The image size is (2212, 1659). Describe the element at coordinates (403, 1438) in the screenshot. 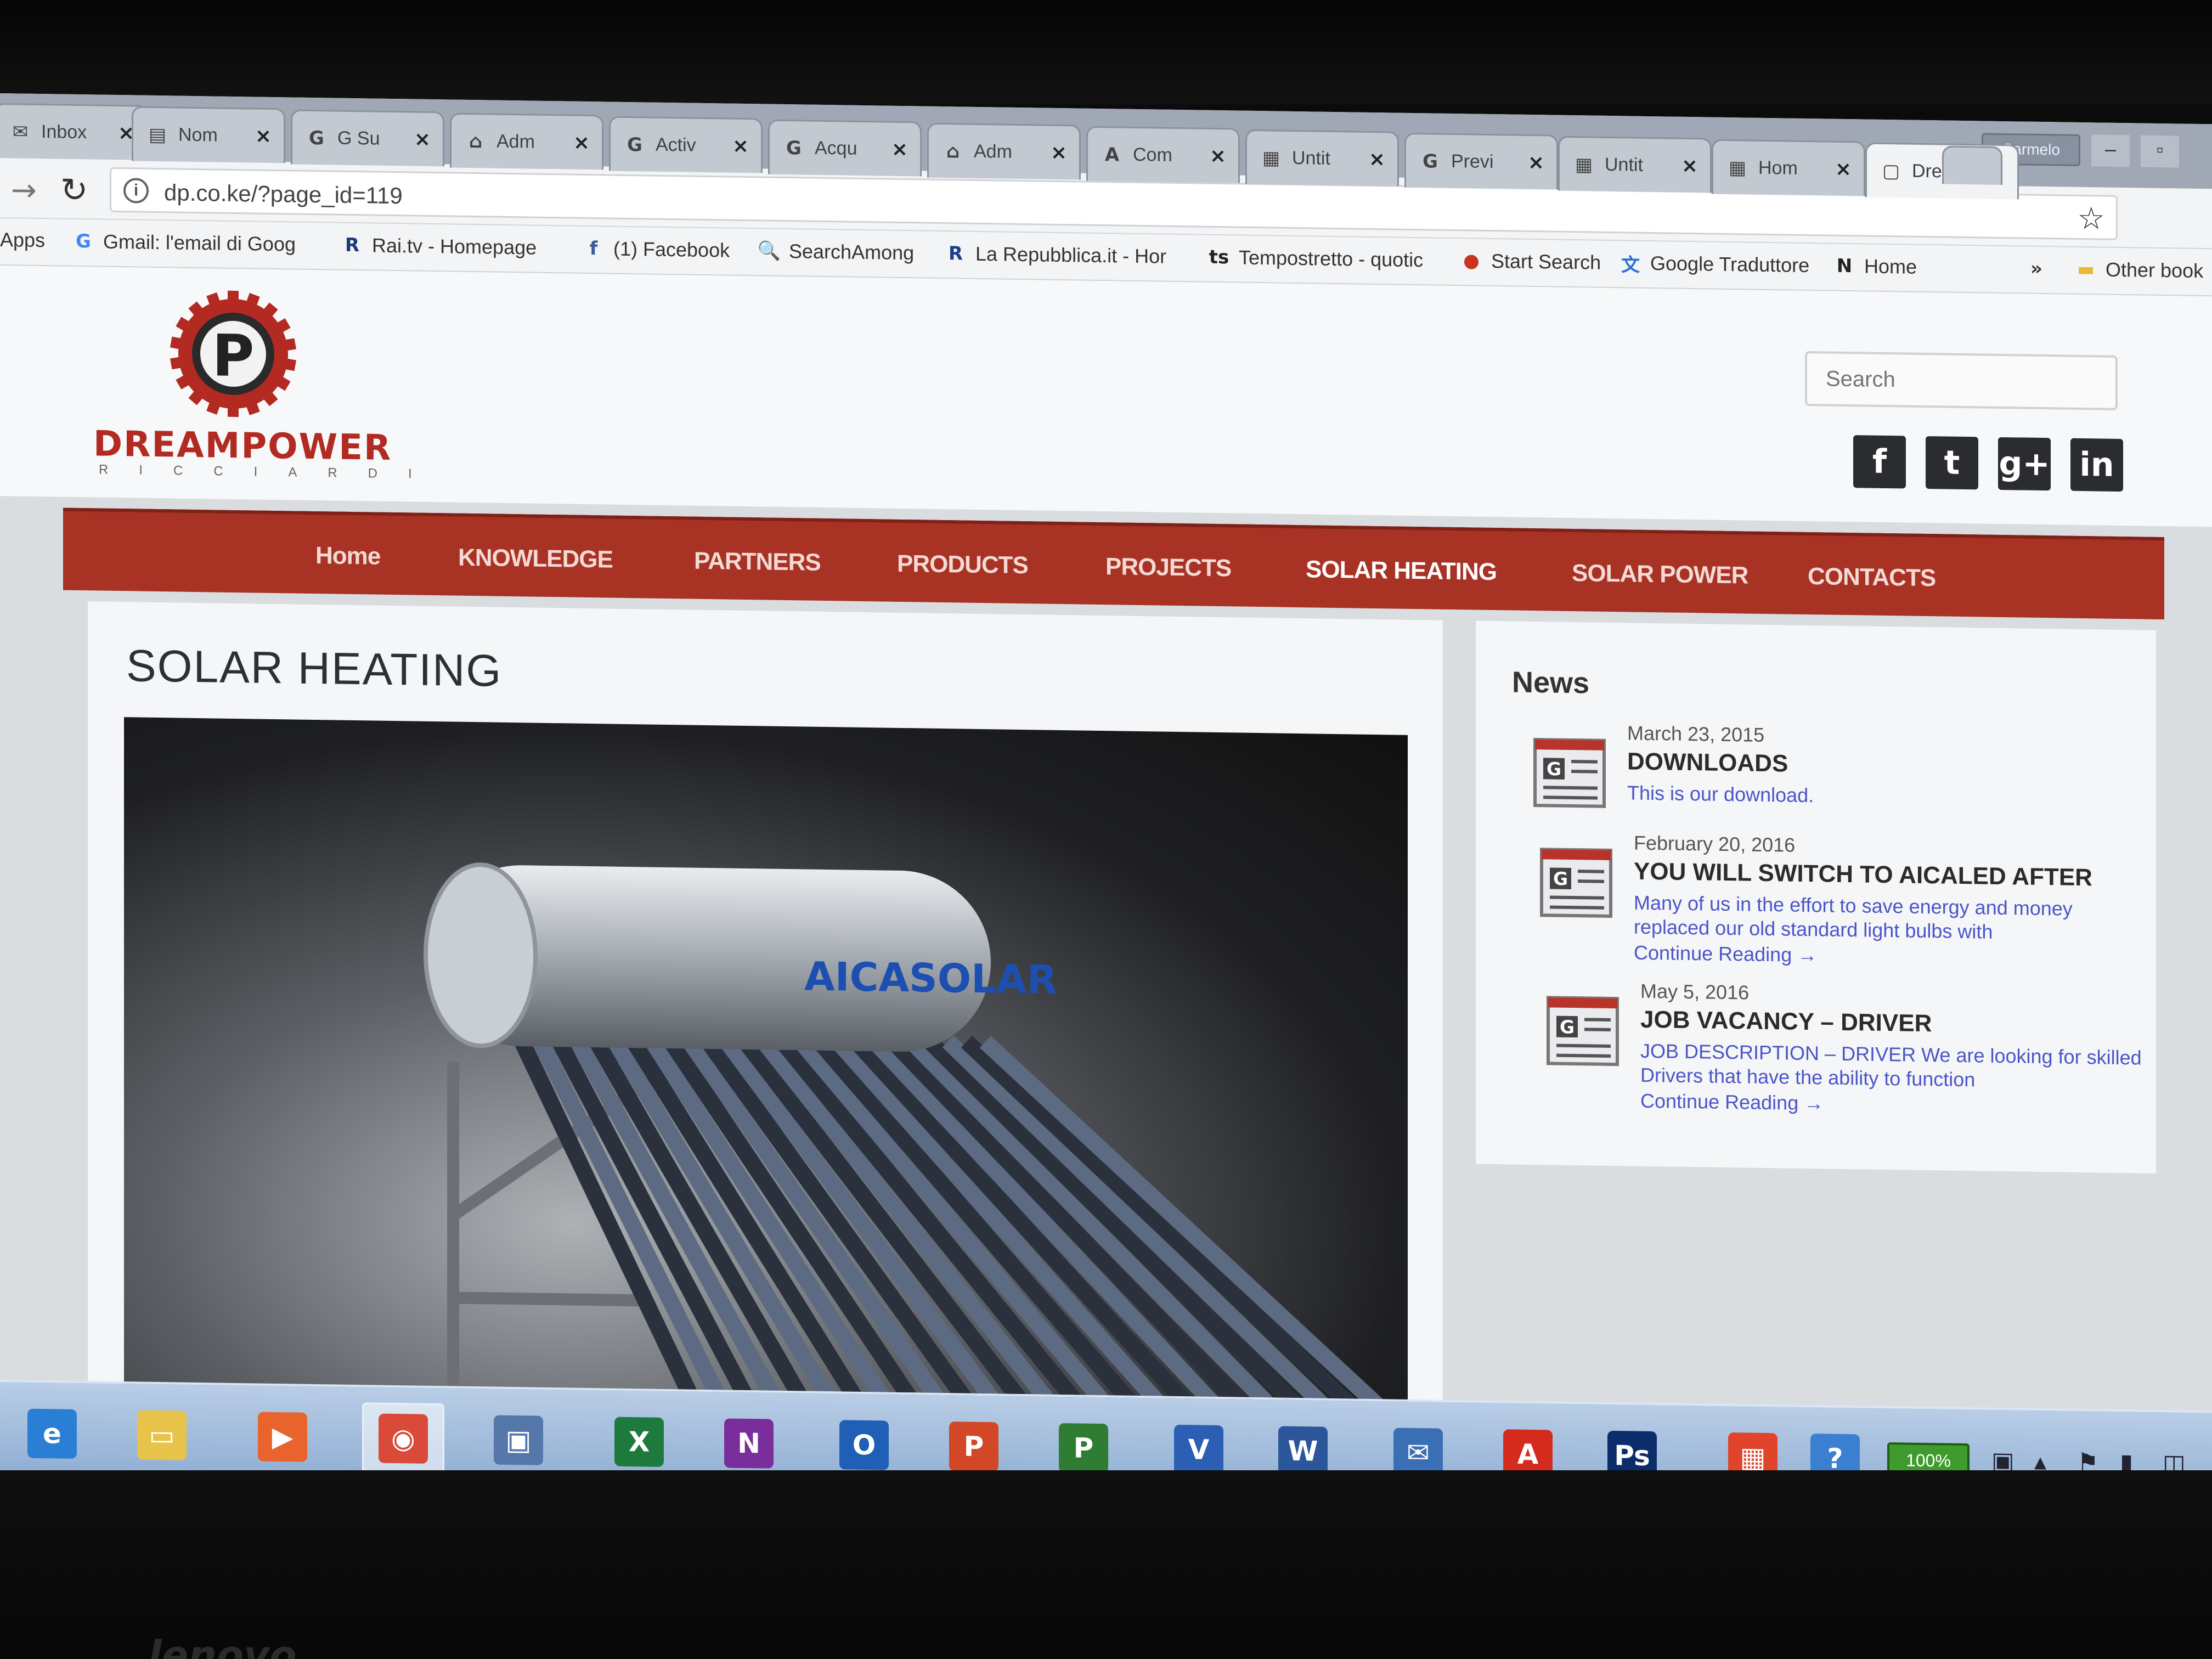

I see `taskbar-chrome-button: ◉` at that location.